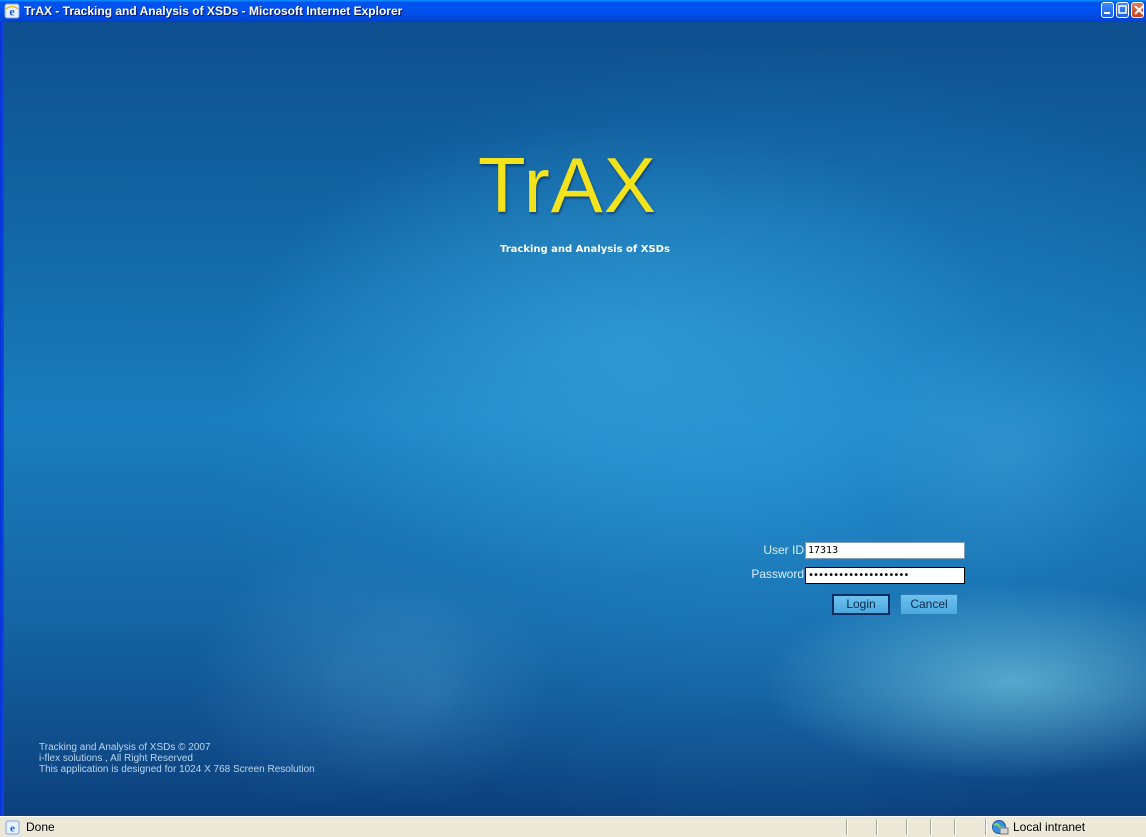 The image size is (1146, 837). Describe the element at coordinates (1107, 13) in the screenshot. I see `minimize-icon` at that location.